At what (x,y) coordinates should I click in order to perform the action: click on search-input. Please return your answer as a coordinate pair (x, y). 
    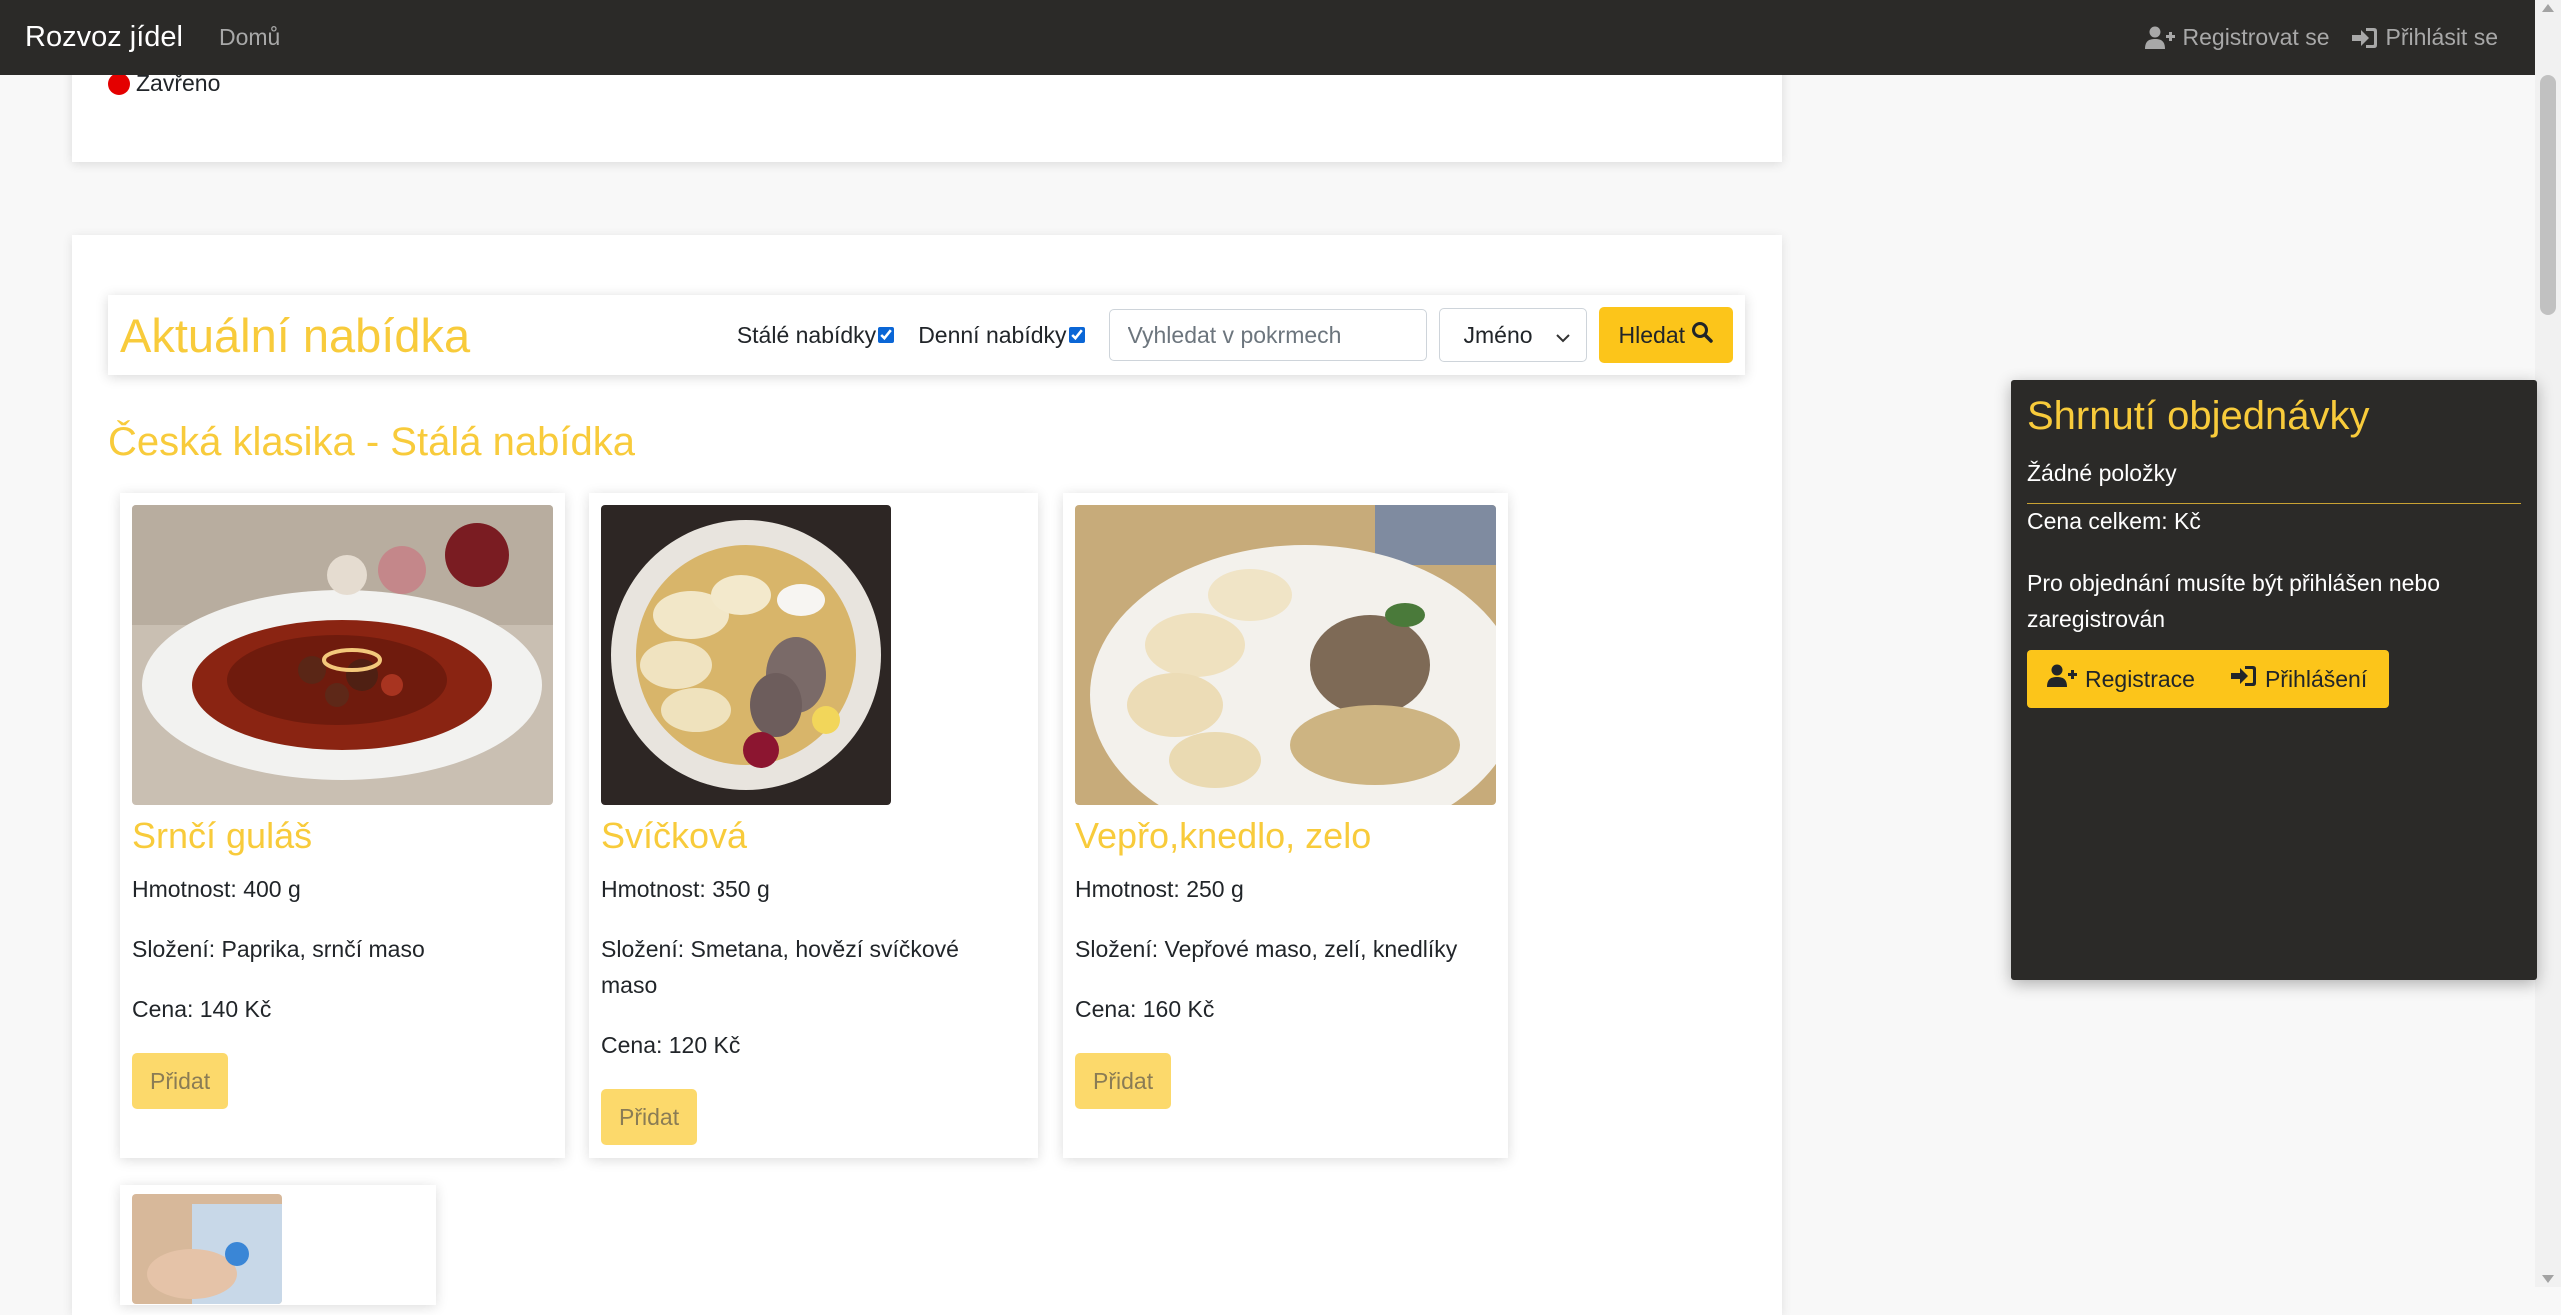
    Looking at the image, I should click on (1267, 335).